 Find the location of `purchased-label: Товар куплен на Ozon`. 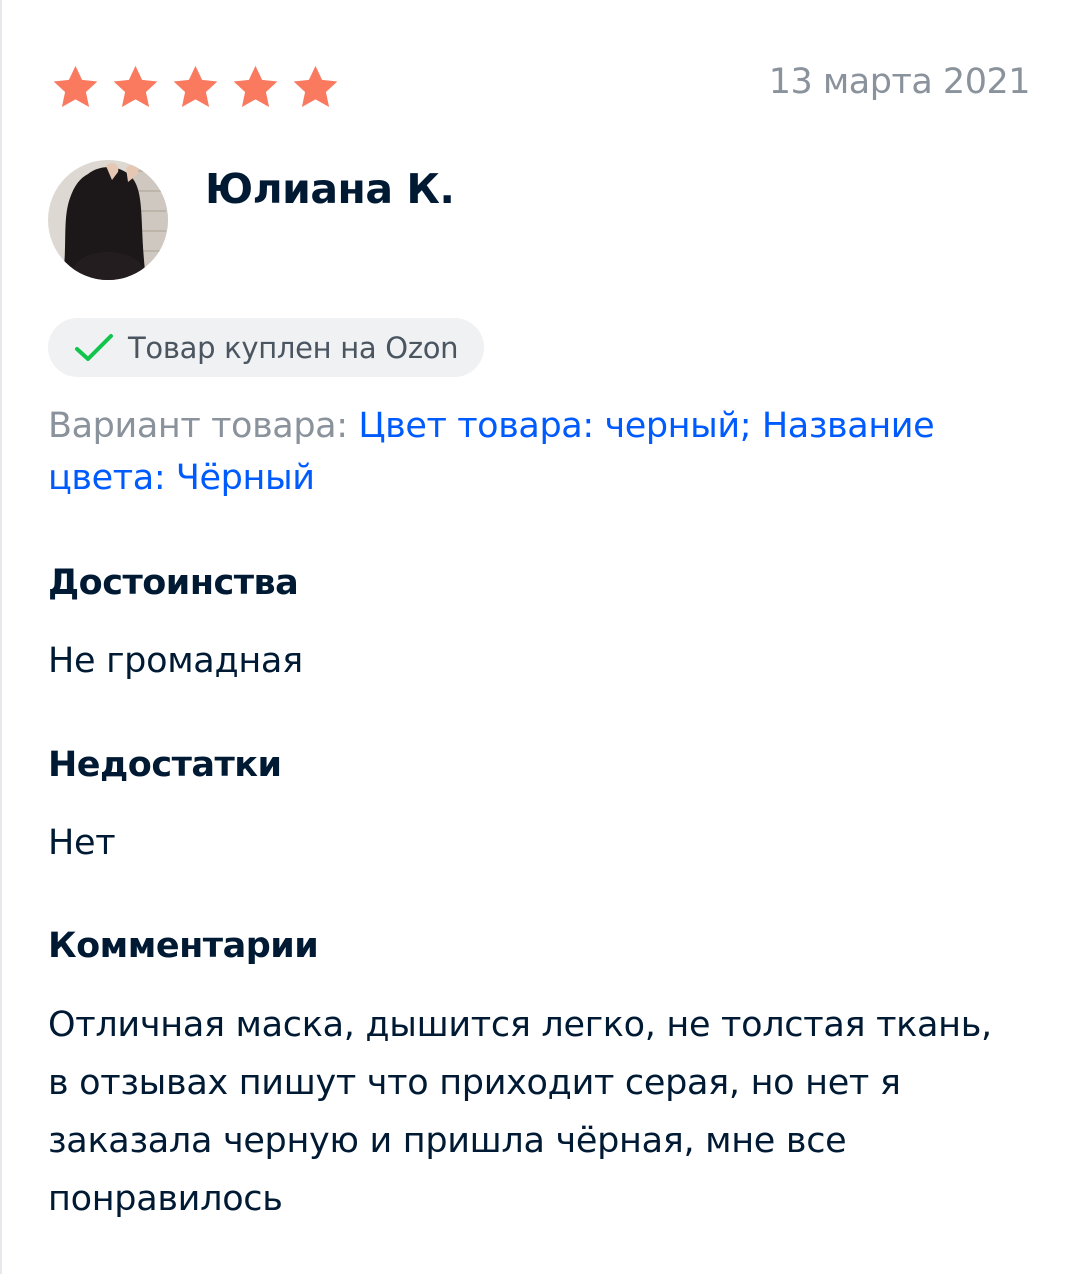

purchased-label: Товар куплен на Ozon is located at coordinates (293, 347).